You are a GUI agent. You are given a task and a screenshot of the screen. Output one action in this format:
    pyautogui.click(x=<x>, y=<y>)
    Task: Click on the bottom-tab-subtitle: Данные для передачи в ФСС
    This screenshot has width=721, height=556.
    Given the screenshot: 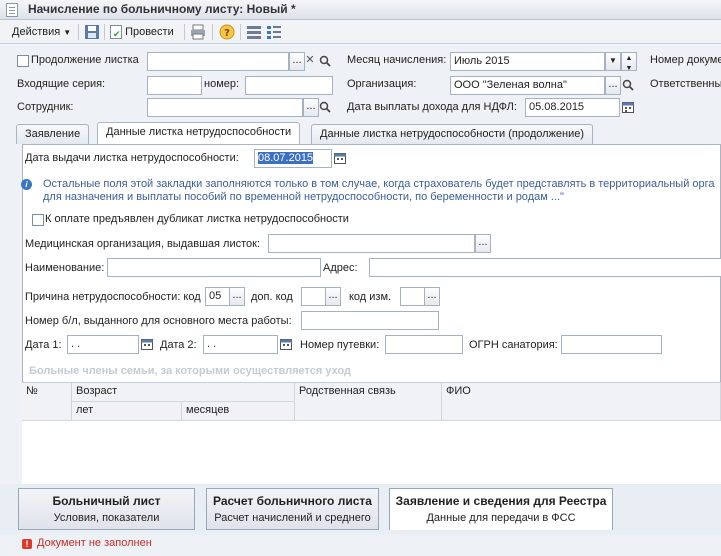 What is the action you would take?
    pyautogui.click(x=501, y=518)
    